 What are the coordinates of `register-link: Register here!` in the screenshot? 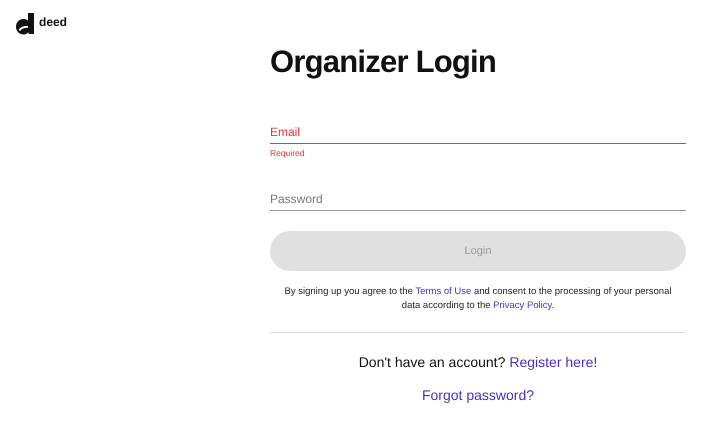 It's located at (553, 362).